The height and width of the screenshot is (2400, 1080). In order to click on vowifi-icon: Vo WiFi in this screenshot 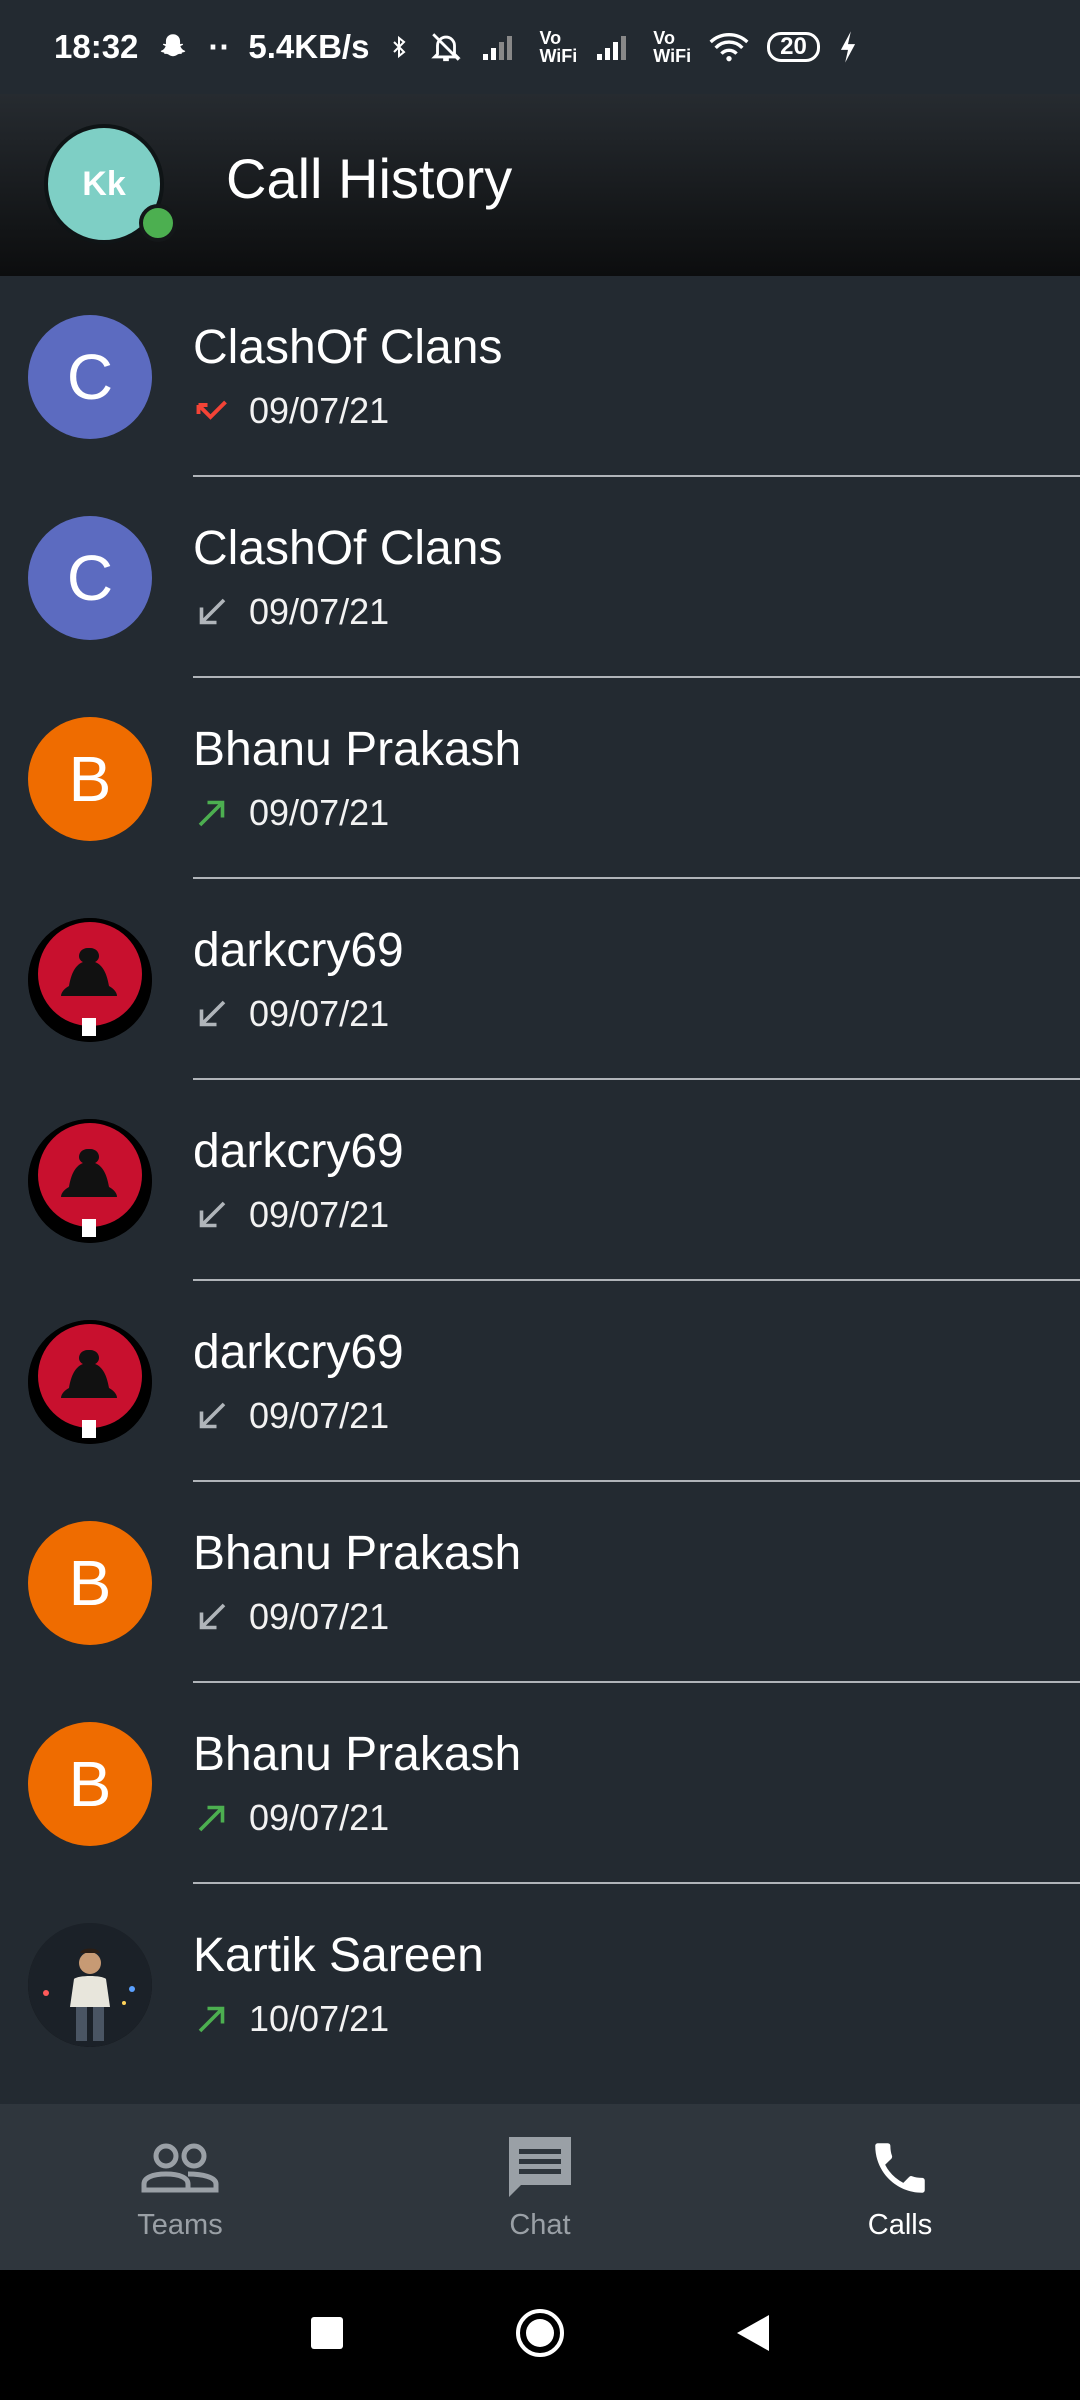, I will do `click(558, 47)`.